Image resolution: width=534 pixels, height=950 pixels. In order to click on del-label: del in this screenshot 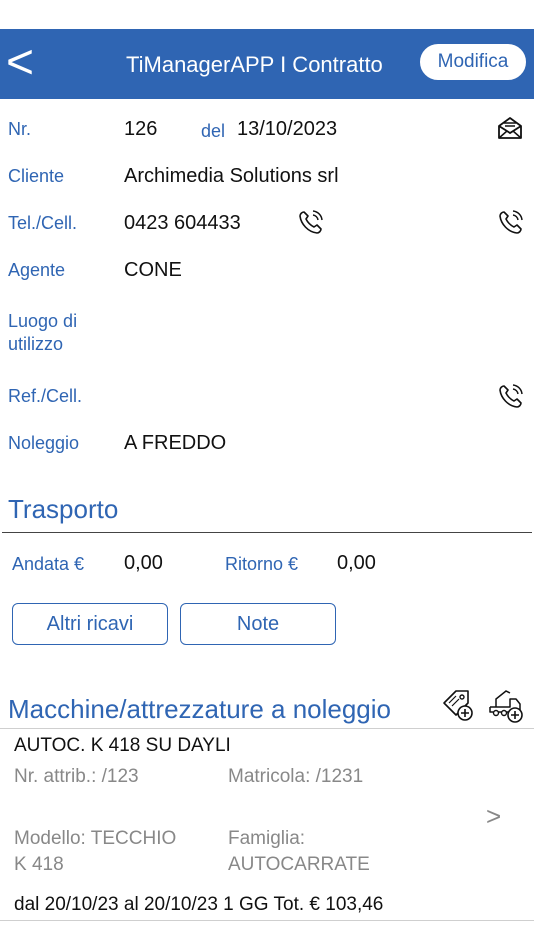, I will do `click(213, 131)`.